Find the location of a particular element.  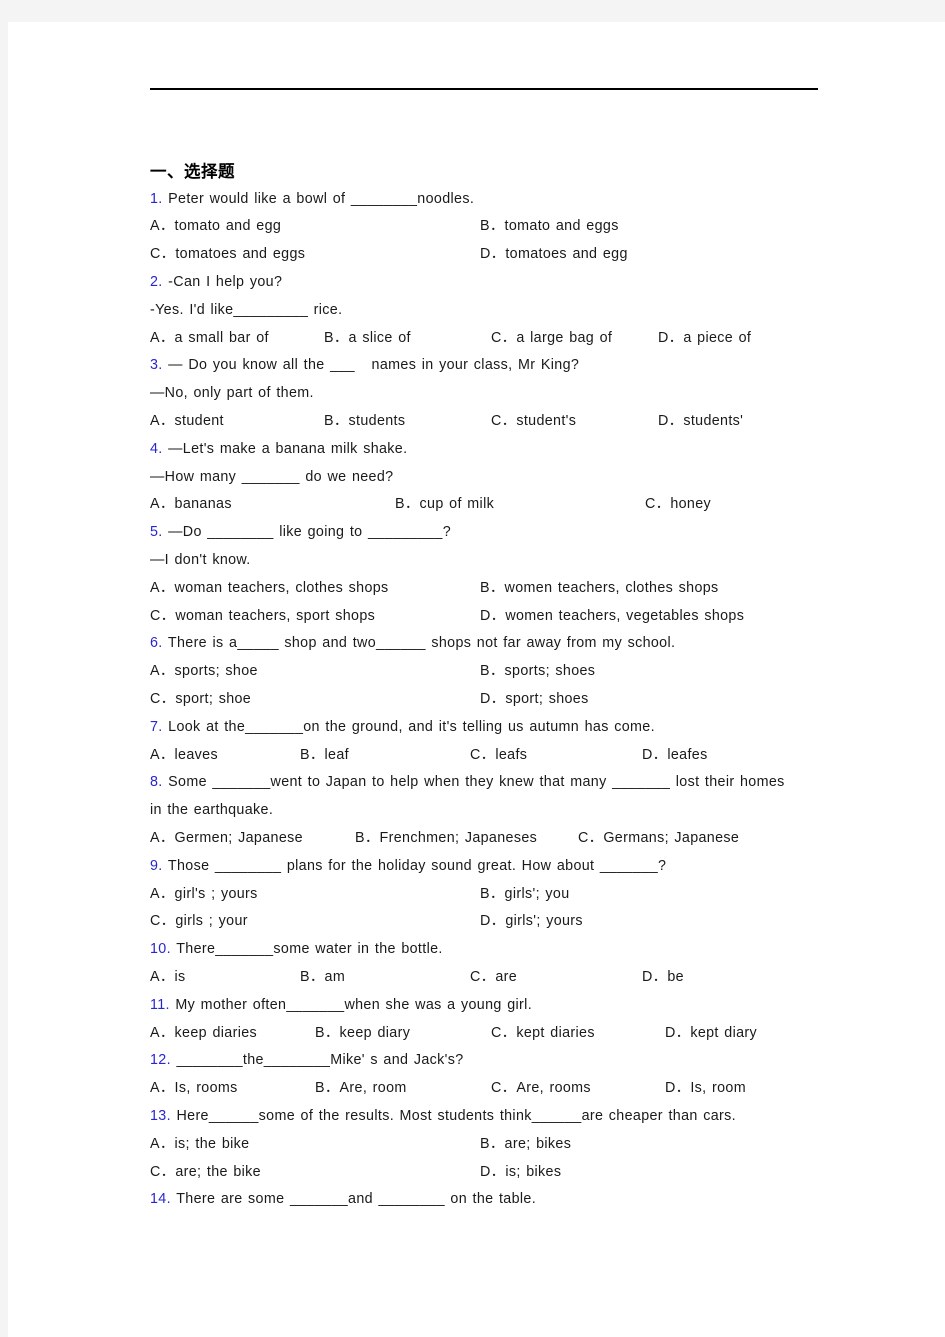

option-row: A．is; the bike B．are; bikes is located at coordinates (545, 1143).